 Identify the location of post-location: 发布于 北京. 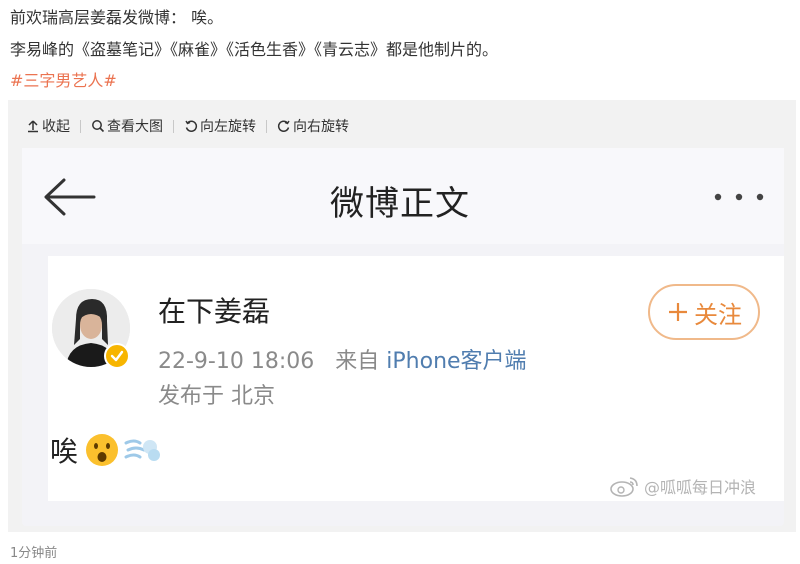
(216, 396).